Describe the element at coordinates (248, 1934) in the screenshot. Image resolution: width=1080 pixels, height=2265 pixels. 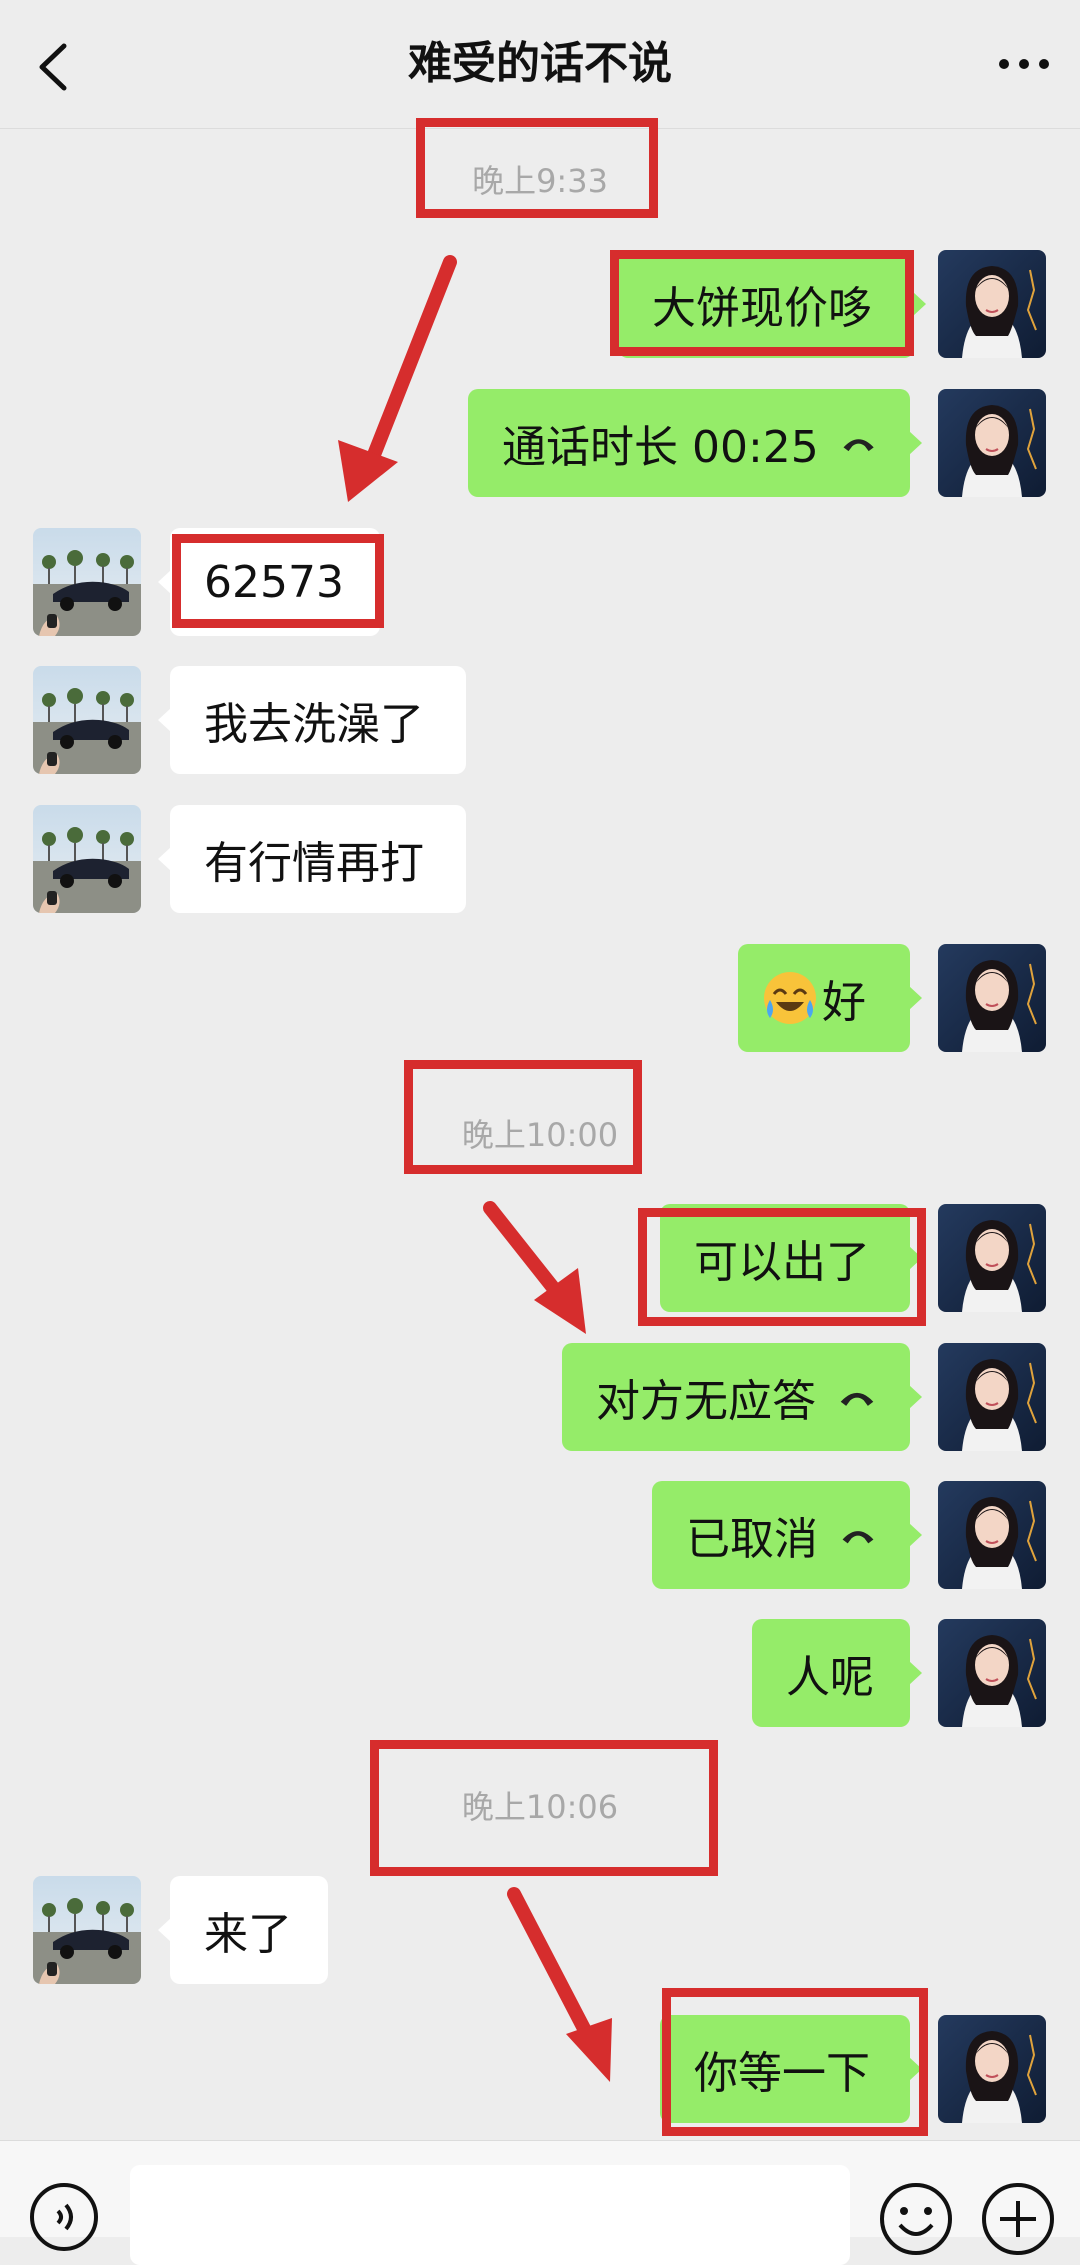
I see `message-text: 来了` at that location.